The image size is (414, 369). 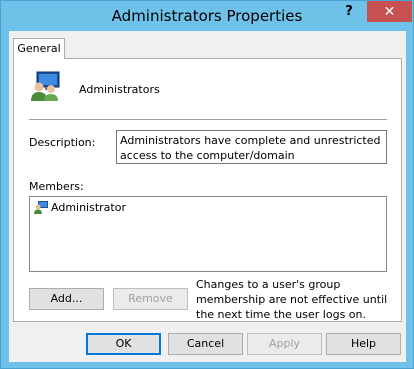 I want to click on members-label: Members:, so click(x=56, y=186).